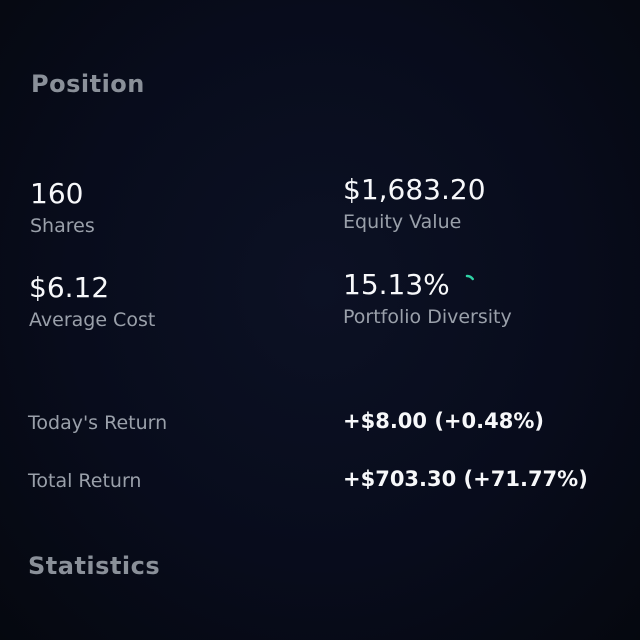 The width and height of the screenshot is (640, 640). What do you see at coordinates (88, 84) in the screenshot?
I see `position-section-title: Position` at bounding box center [88, 84].